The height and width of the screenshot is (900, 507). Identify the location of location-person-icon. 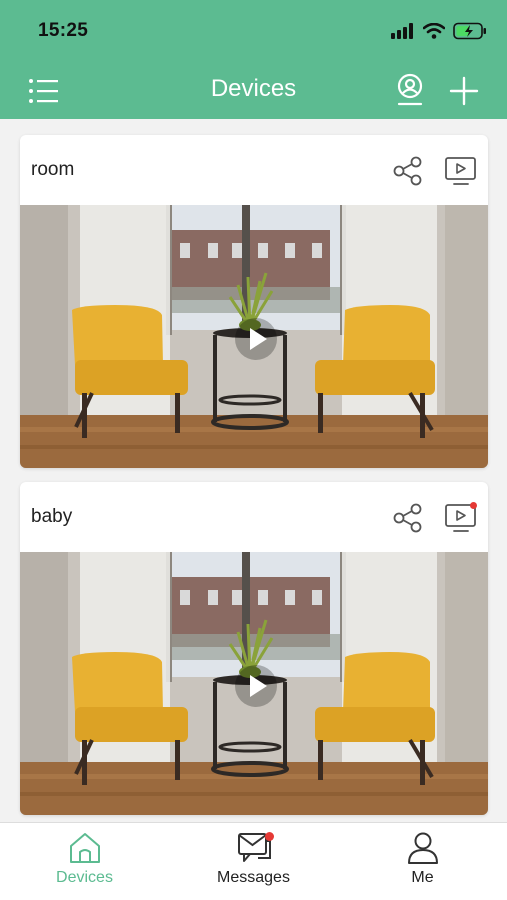
(410, 89).